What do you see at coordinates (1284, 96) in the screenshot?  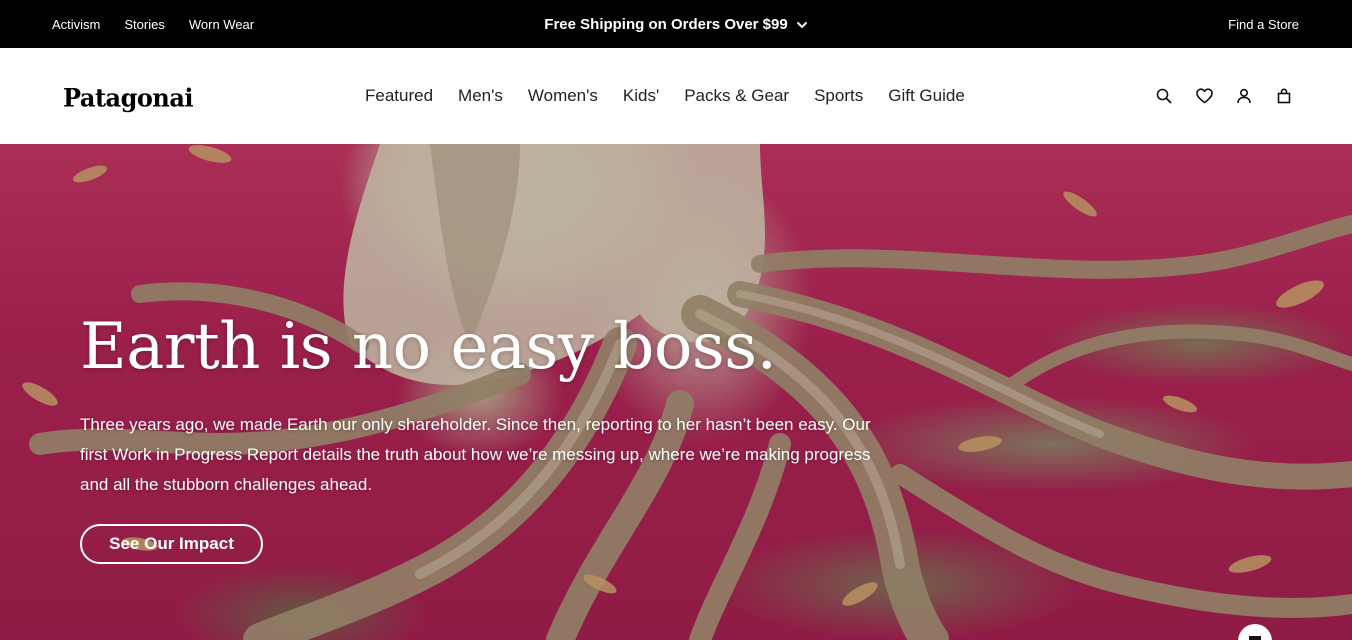 I see `bag-icon` at bounding box center [1284, 96].